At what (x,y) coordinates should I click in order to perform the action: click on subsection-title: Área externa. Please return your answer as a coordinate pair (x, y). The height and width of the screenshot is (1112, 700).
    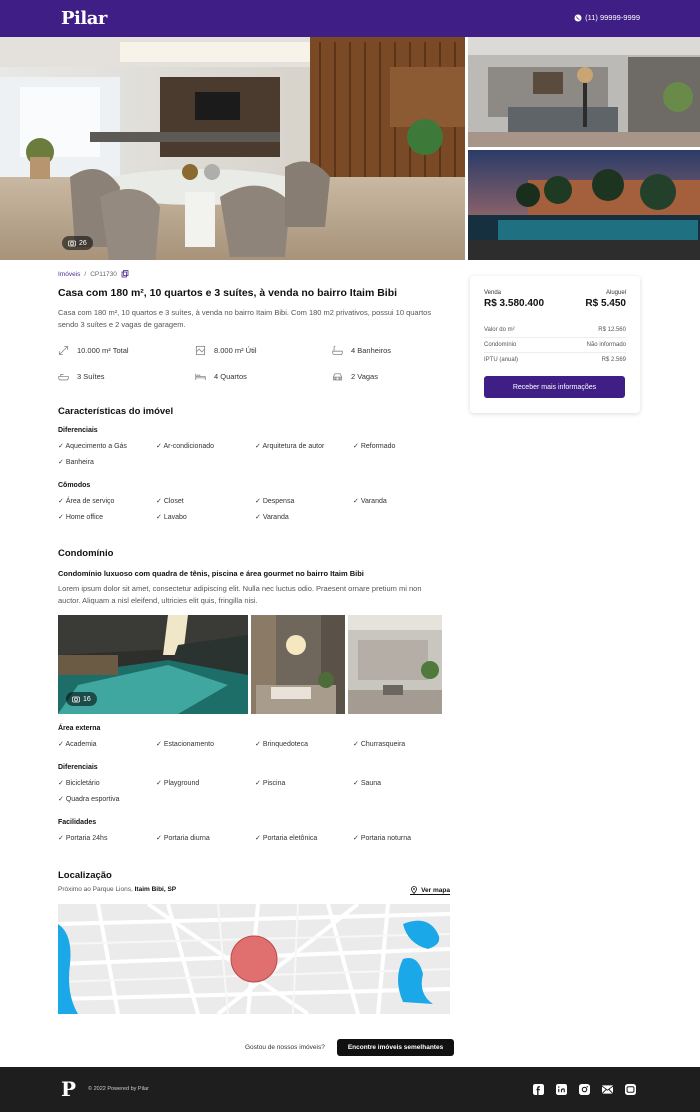
    Looking at the image, I should click on (79, 728).